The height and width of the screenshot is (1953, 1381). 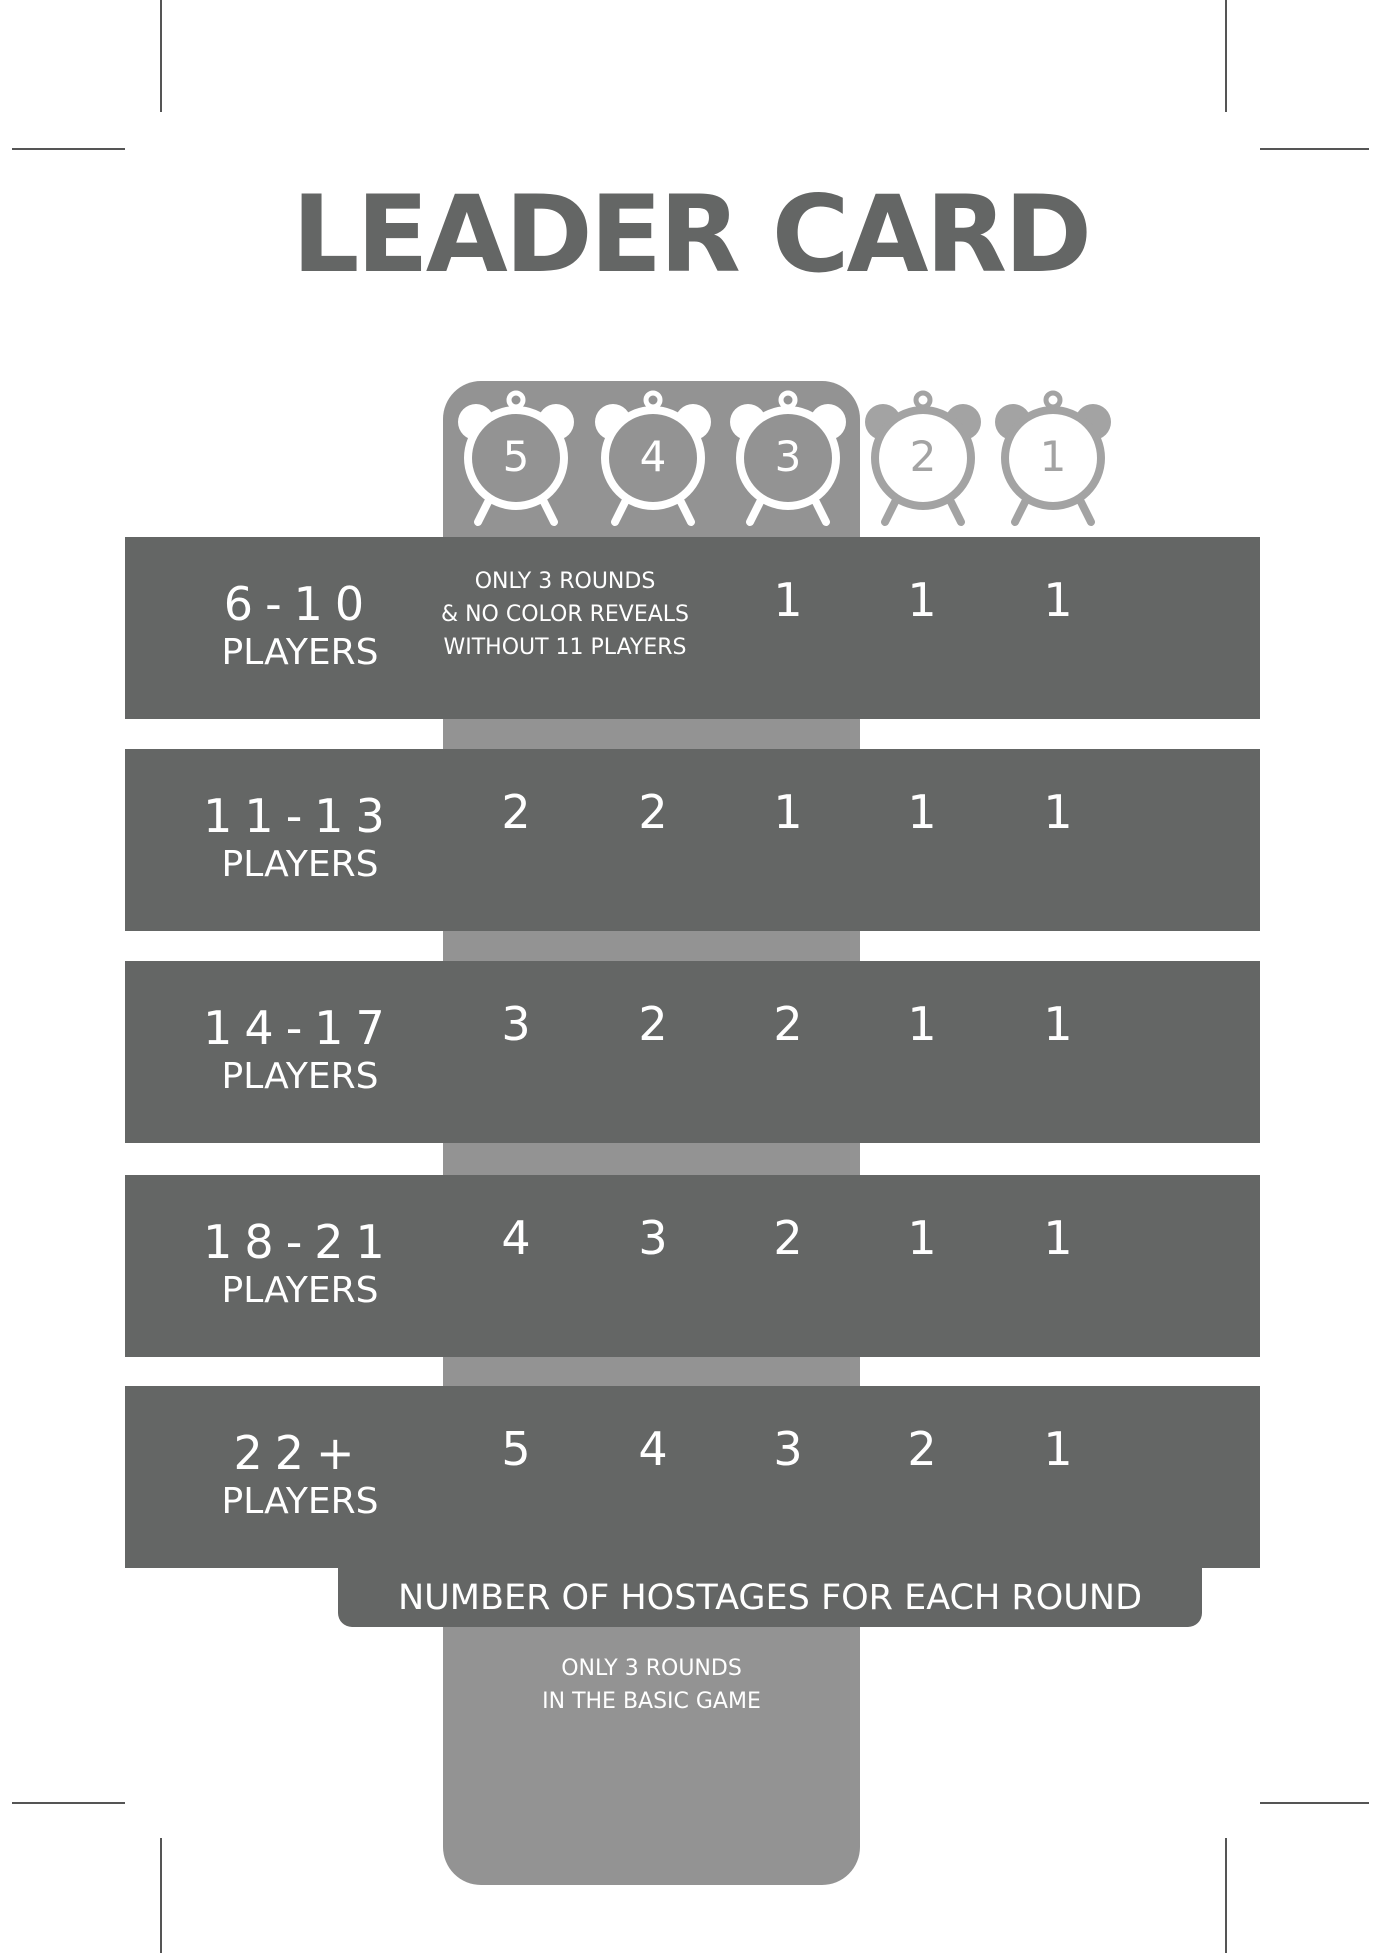 I want to click on table-row: 22+ PLAYERS 5 4 3 2 1, so click(x=692, y=1477).